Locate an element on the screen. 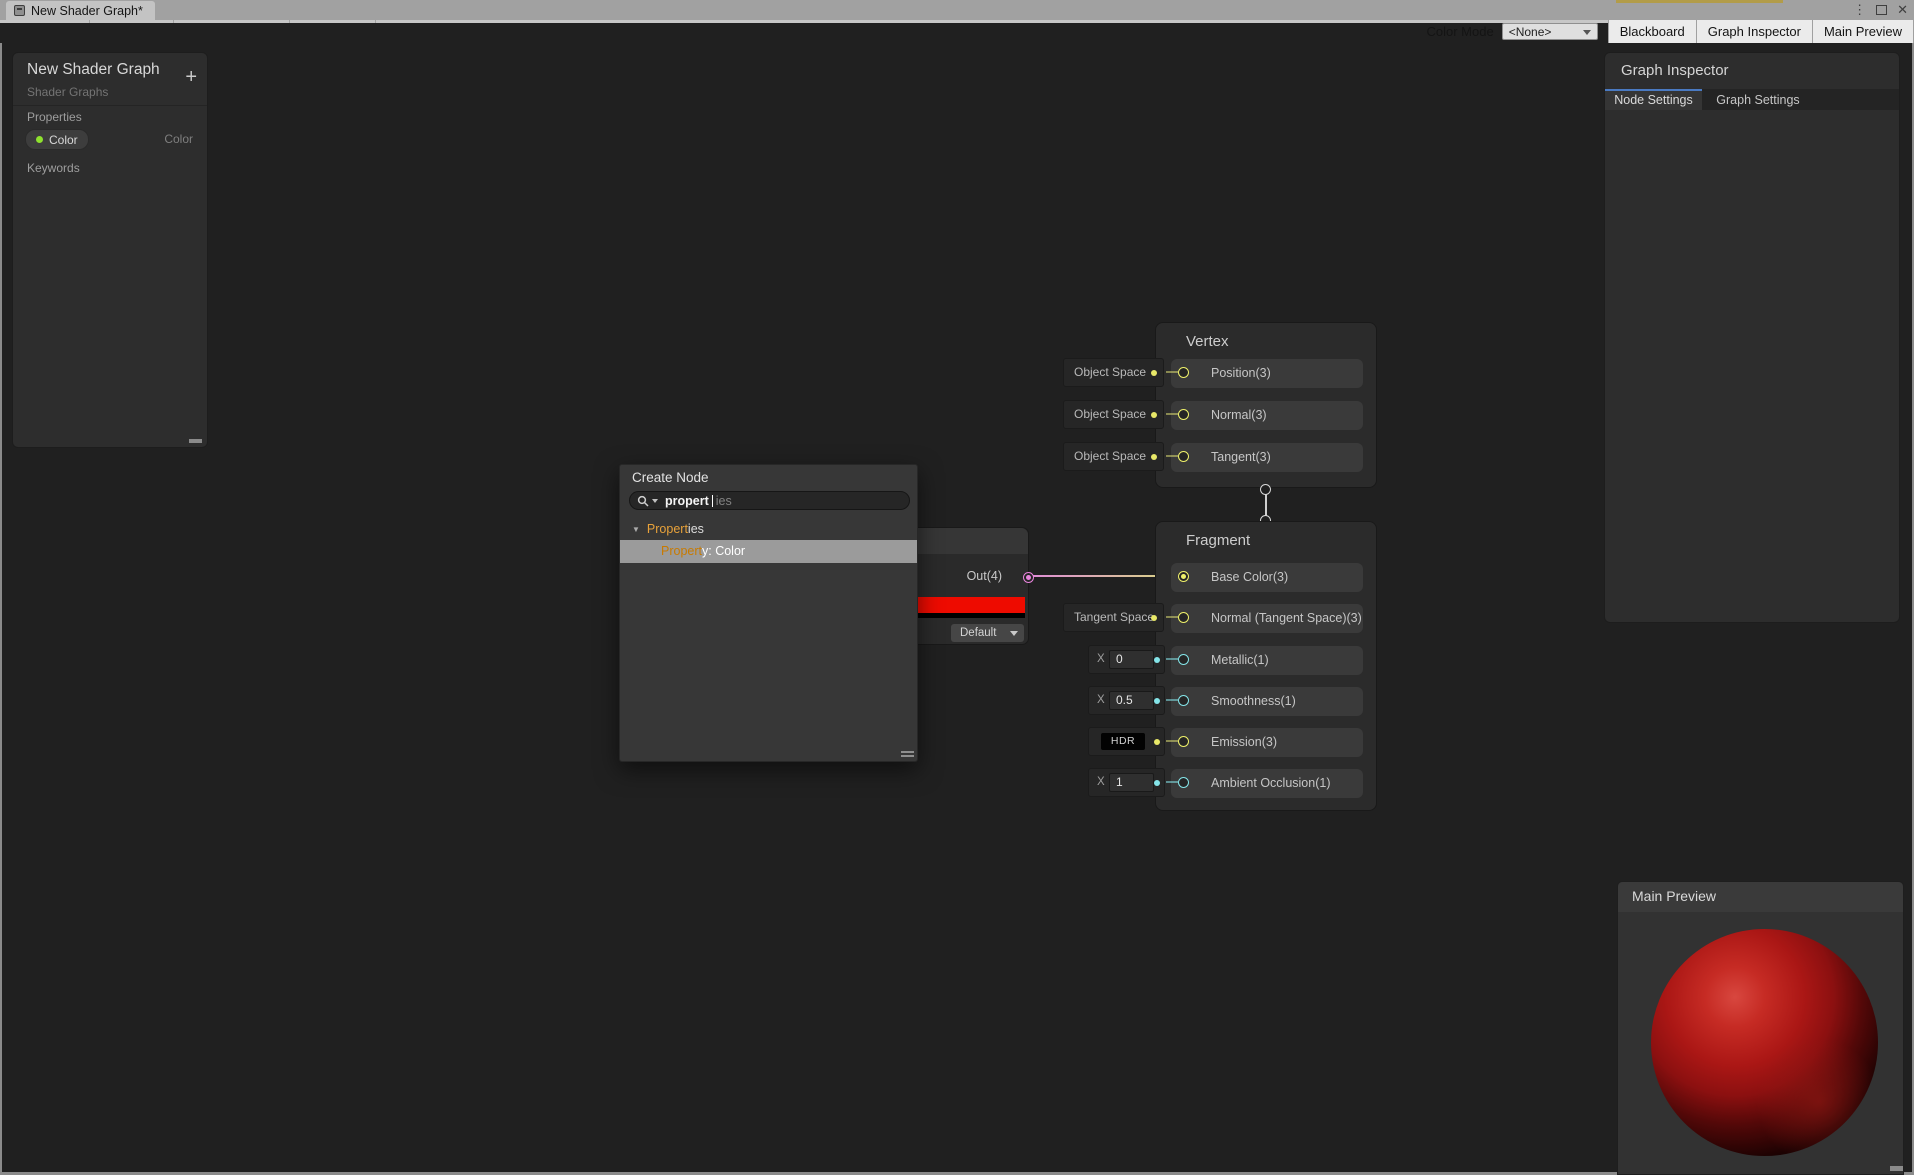  search-filter-caret-icon is located at coordinates (655, 500).